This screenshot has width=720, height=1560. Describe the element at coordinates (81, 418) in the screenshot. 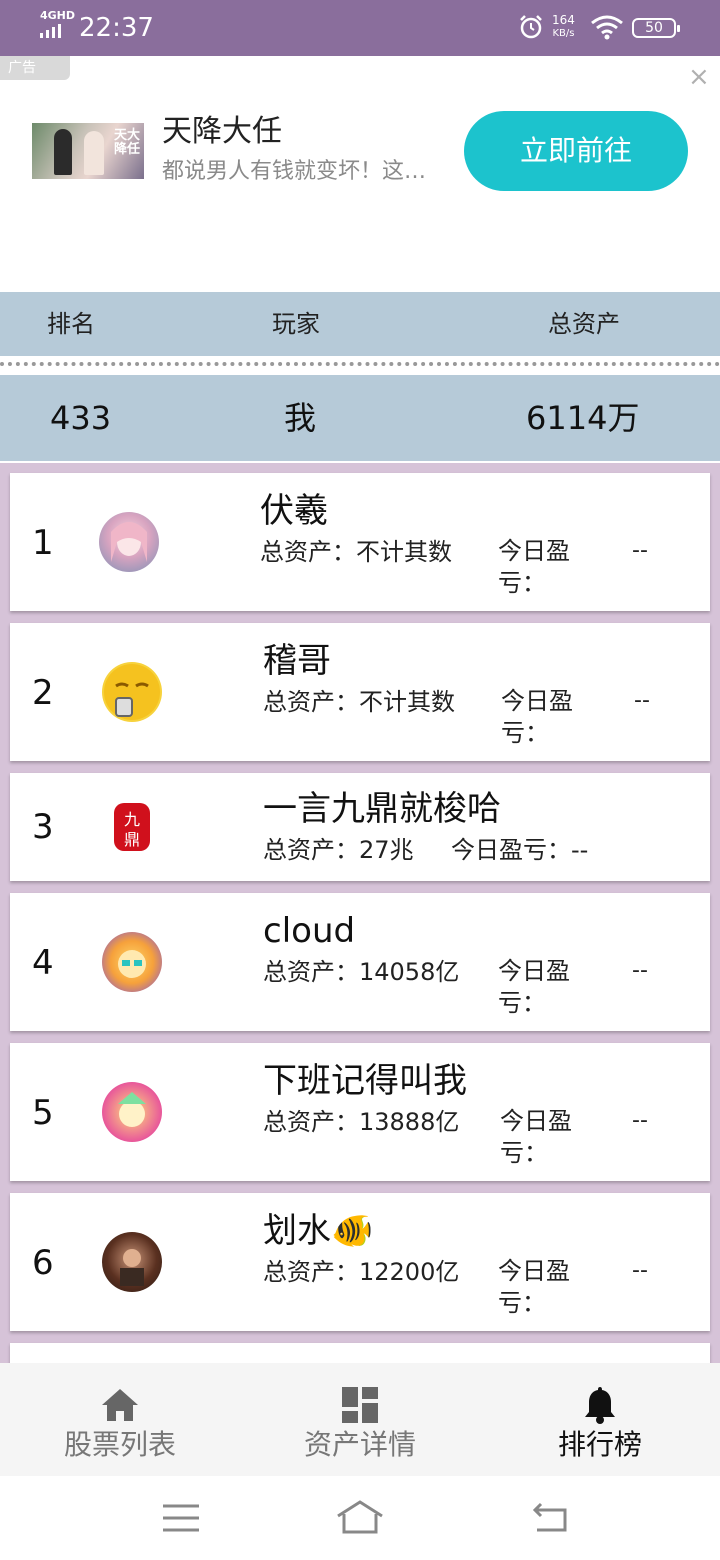

I see `my-rank: 433` at that location.